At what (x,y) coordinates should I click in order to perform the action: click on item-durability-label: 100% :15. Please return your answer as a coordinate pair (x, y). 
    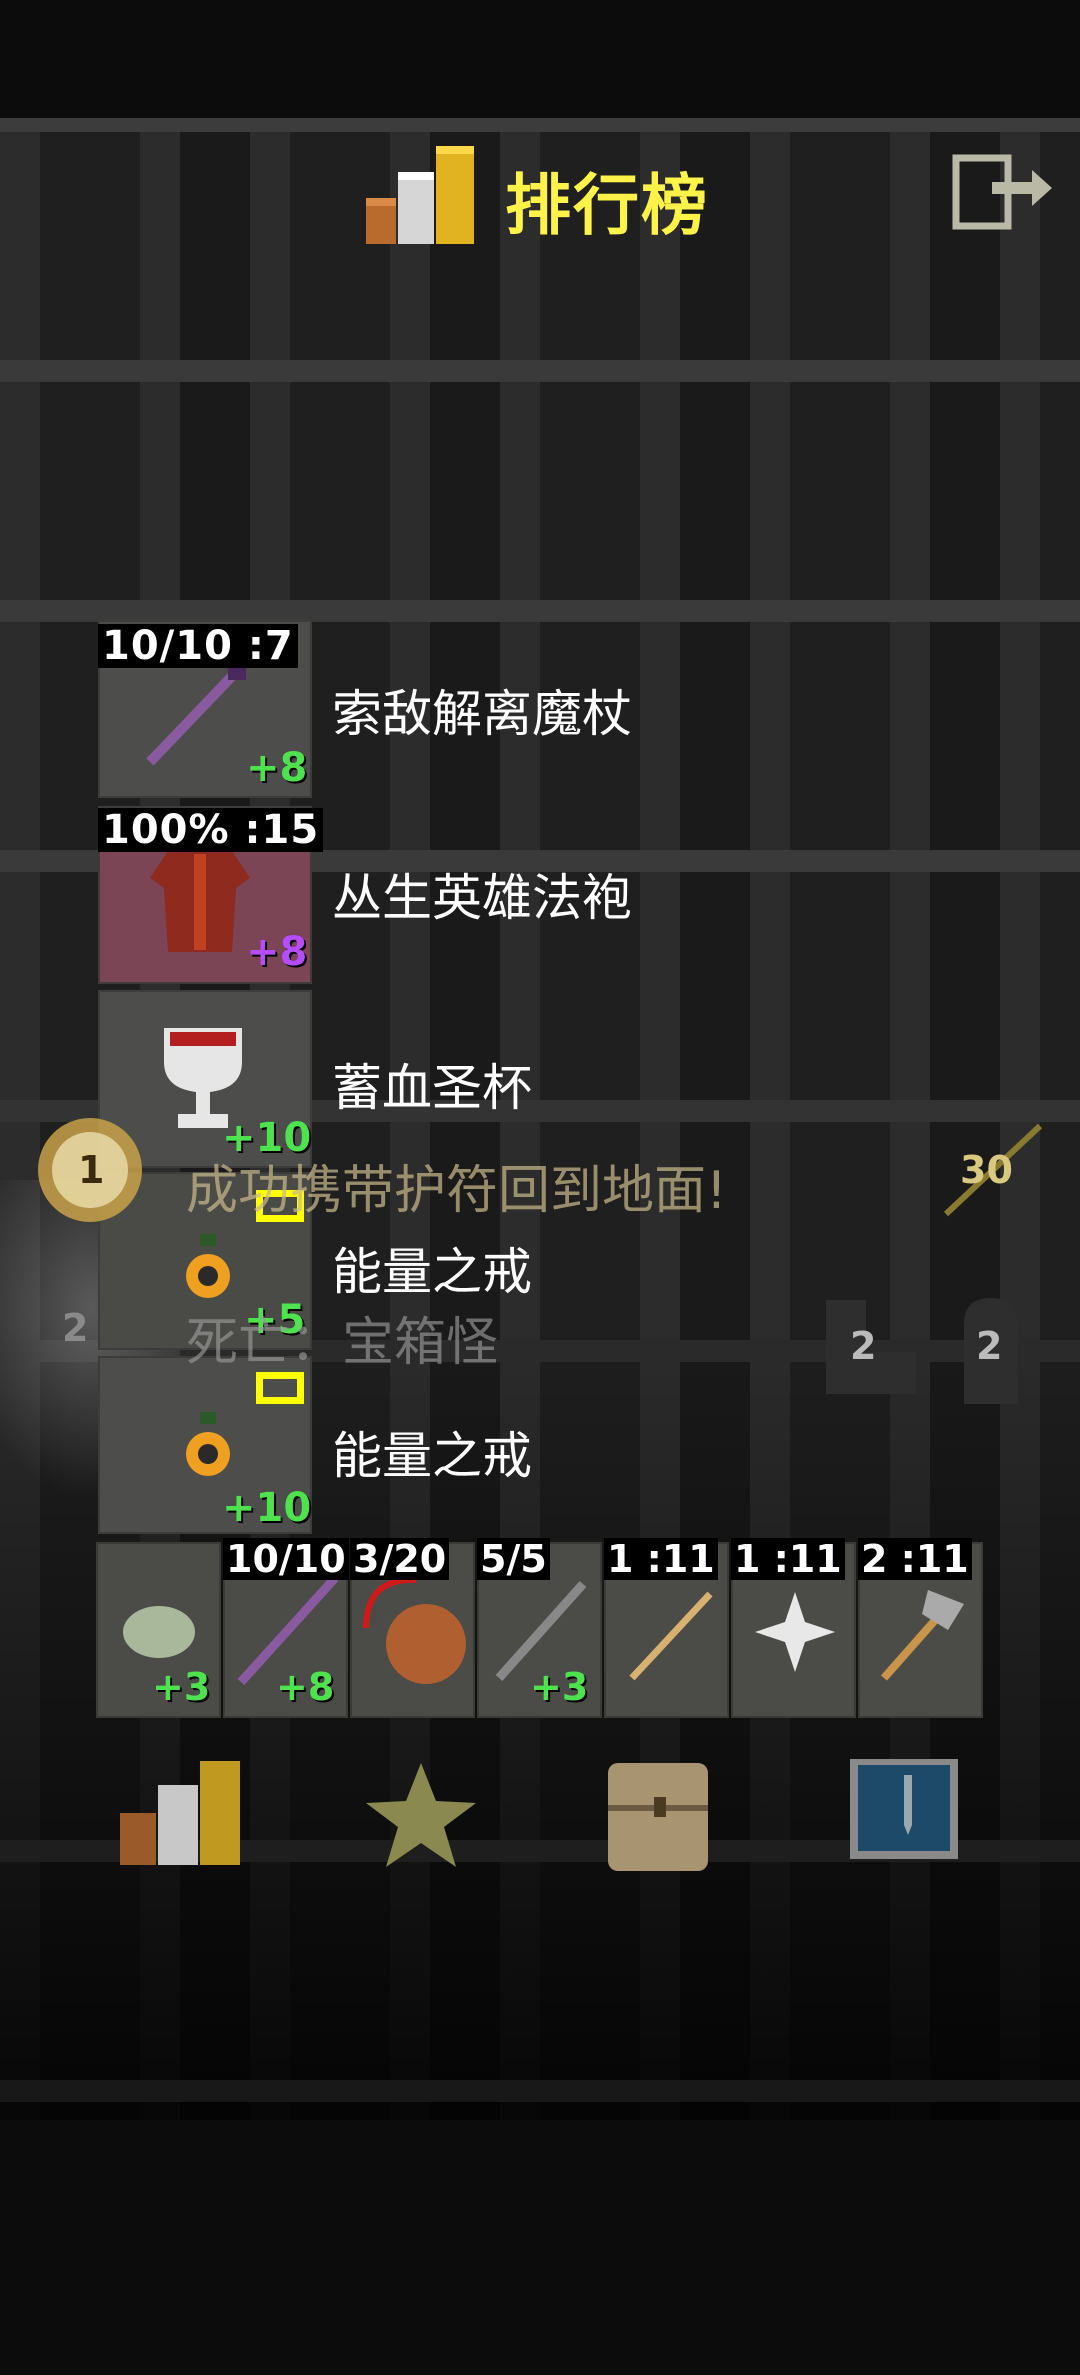
    Looking at the image, I should click on (211, 830).